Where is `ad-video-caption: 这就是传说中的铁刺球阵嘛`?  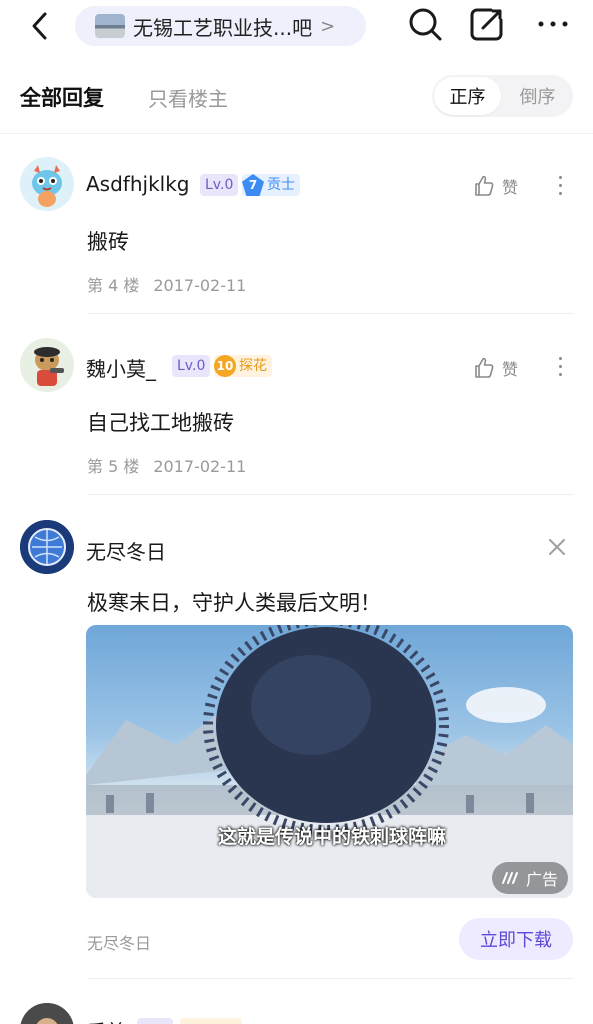
ad-video-caption: 这就是传说中的铁刺球阵嘛 is located at coordinates (332, 837).